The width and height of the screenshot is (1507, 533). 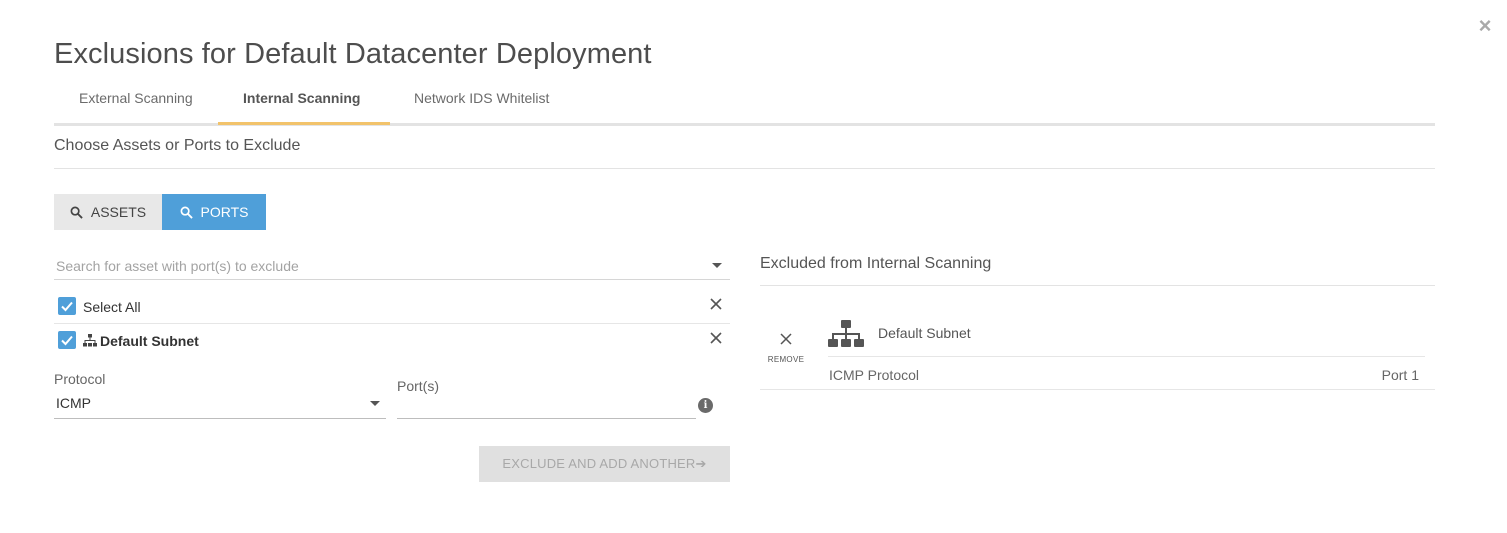 What do you see at coordinates (924, 333) in the screenshot?
I see `excluded-item-name: Default Subnet` at bounding box center [924, 333].